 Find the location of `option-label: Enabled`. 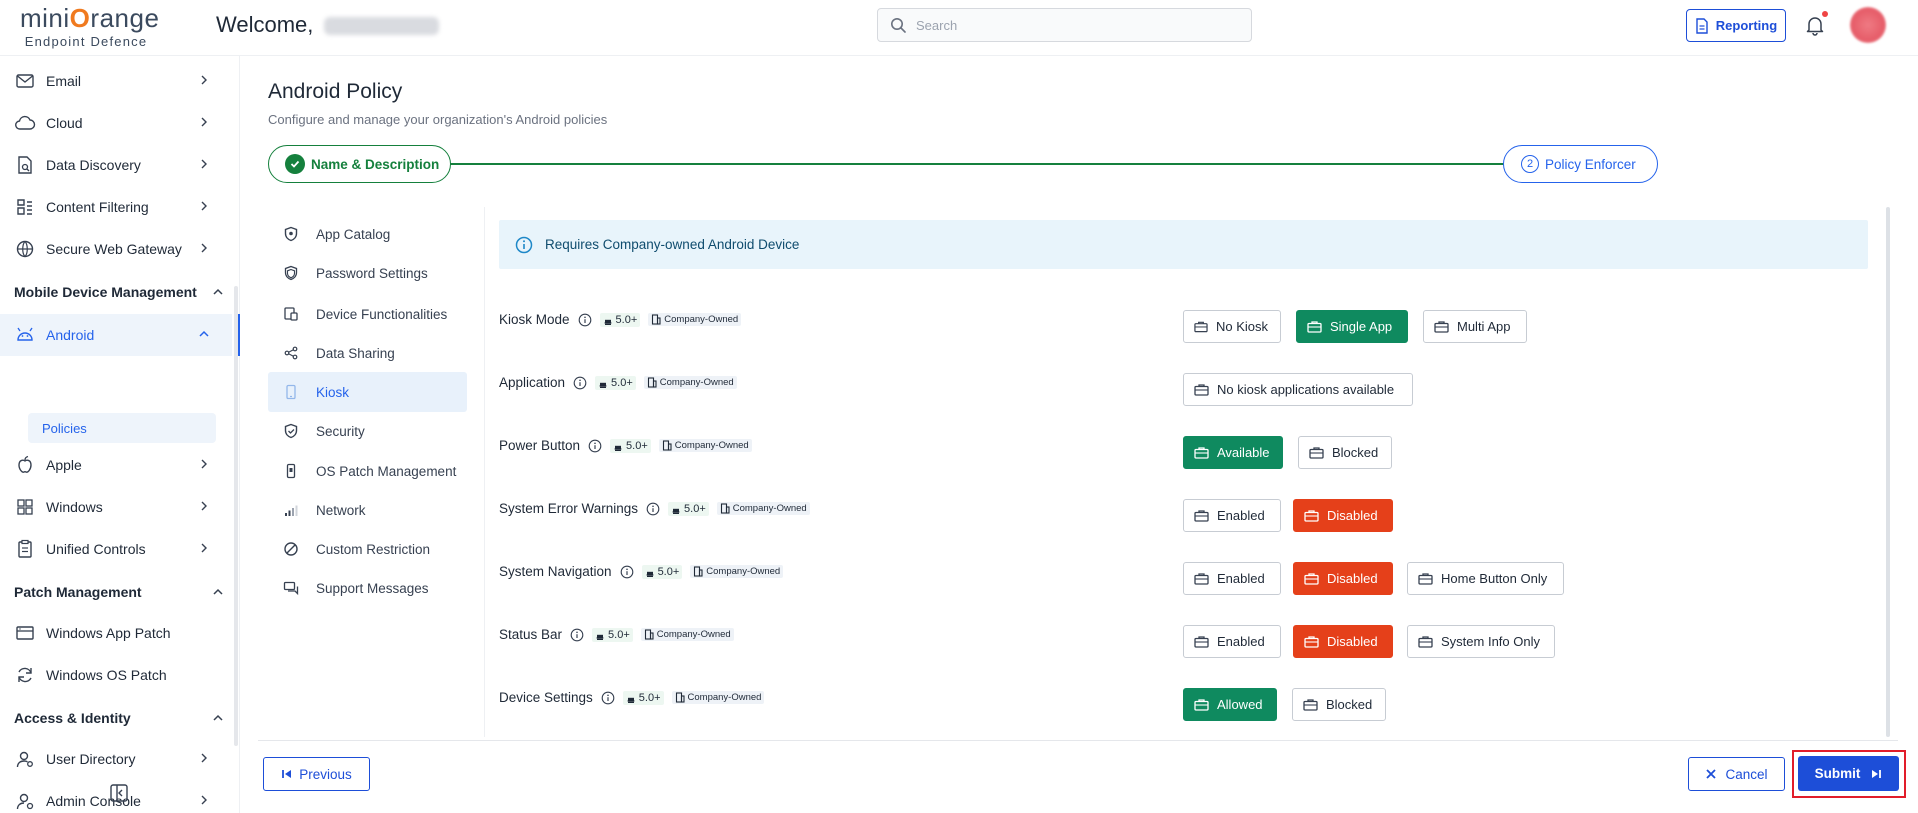

option-label: Enabled is located at coordinates (1241, 578).